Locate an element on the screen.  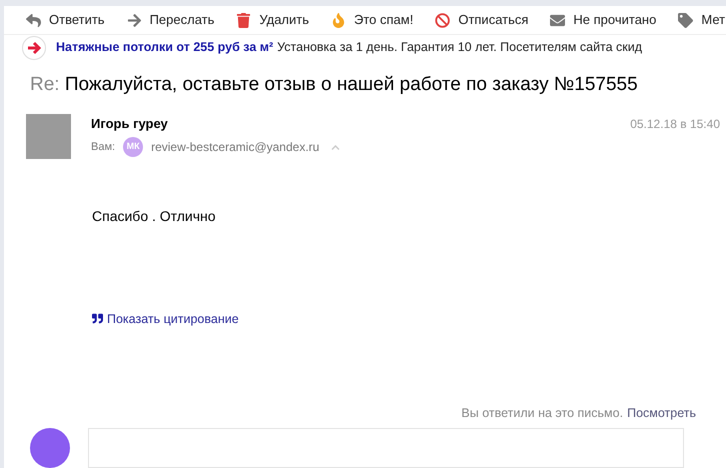
replied-note: Вы ответили на это письмо. is located at coordinates (542, 413).